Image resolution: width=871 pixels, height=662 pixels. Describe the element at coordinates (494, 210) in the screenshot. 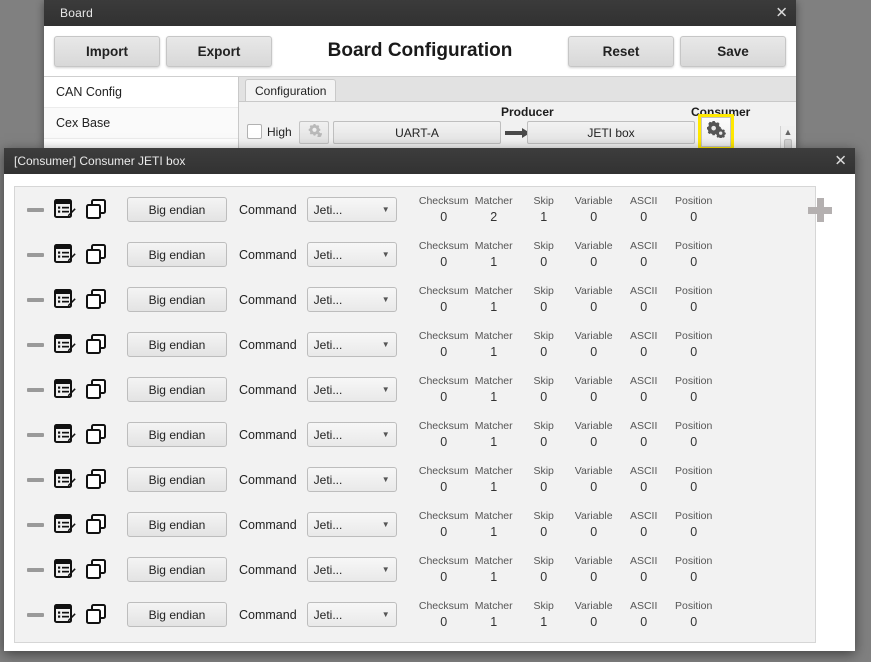

I see `stat-matcher: Matcher 2` at that location.